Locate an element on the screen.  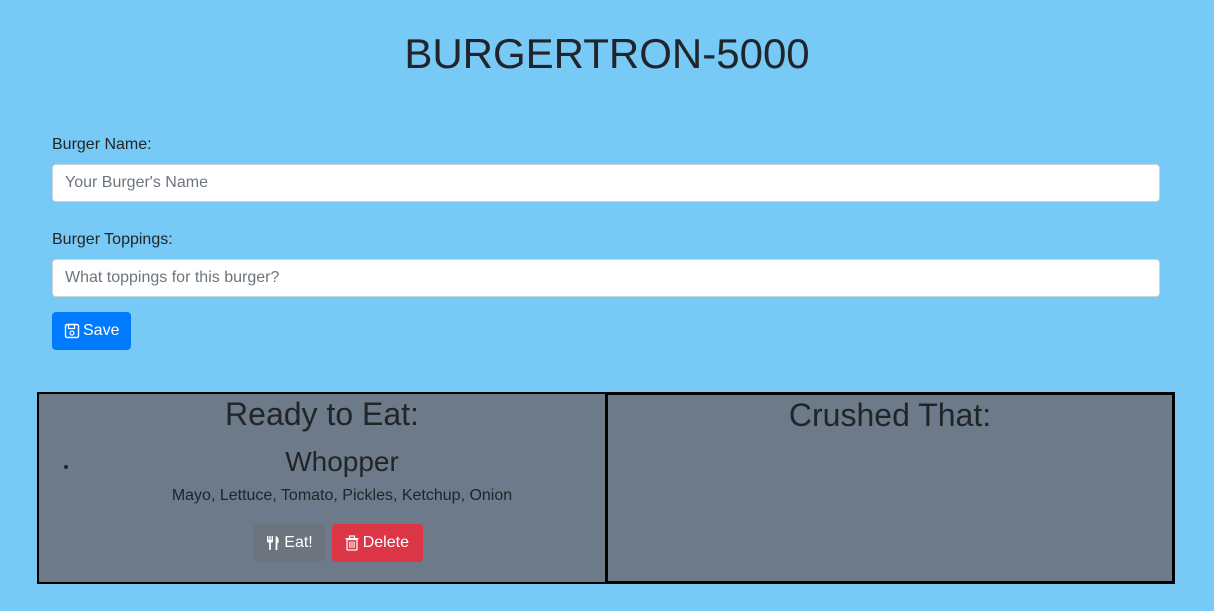
ready-to-eat-heading: Ready to Eat: is located at coordinates (322, 414).